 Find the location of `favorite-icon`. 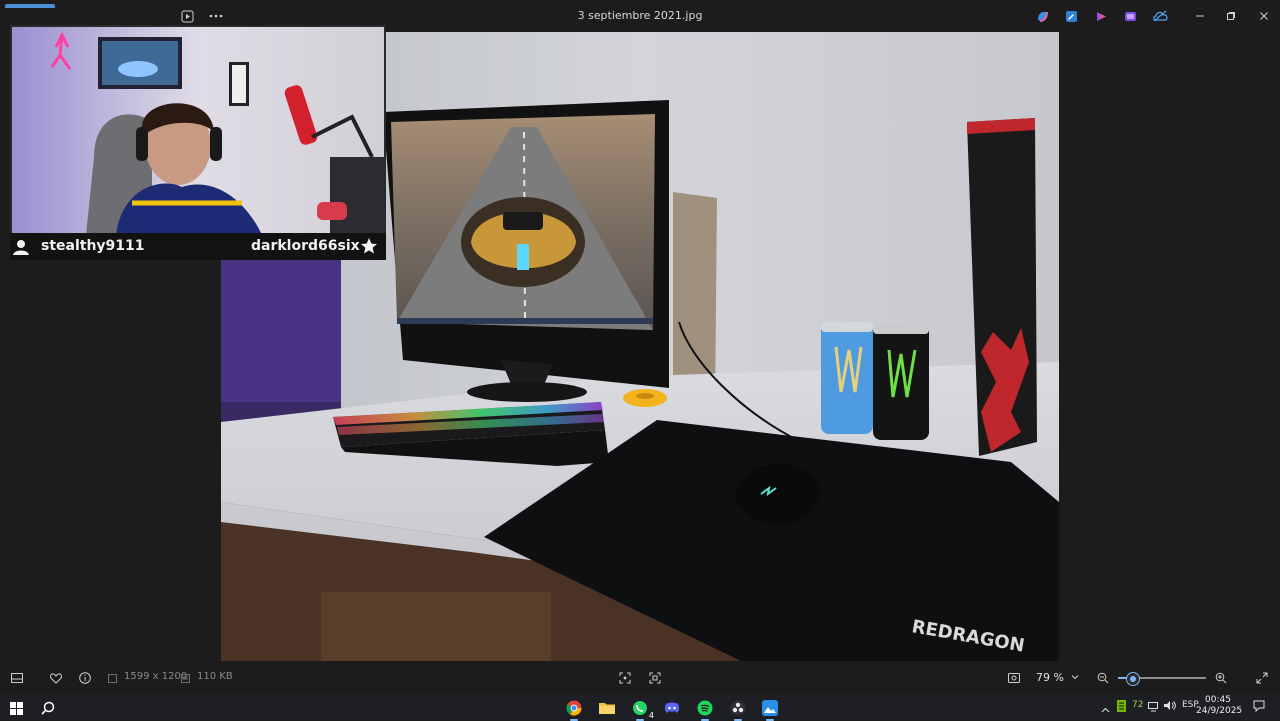

favorite-icon is located at coordinates (56, 678).